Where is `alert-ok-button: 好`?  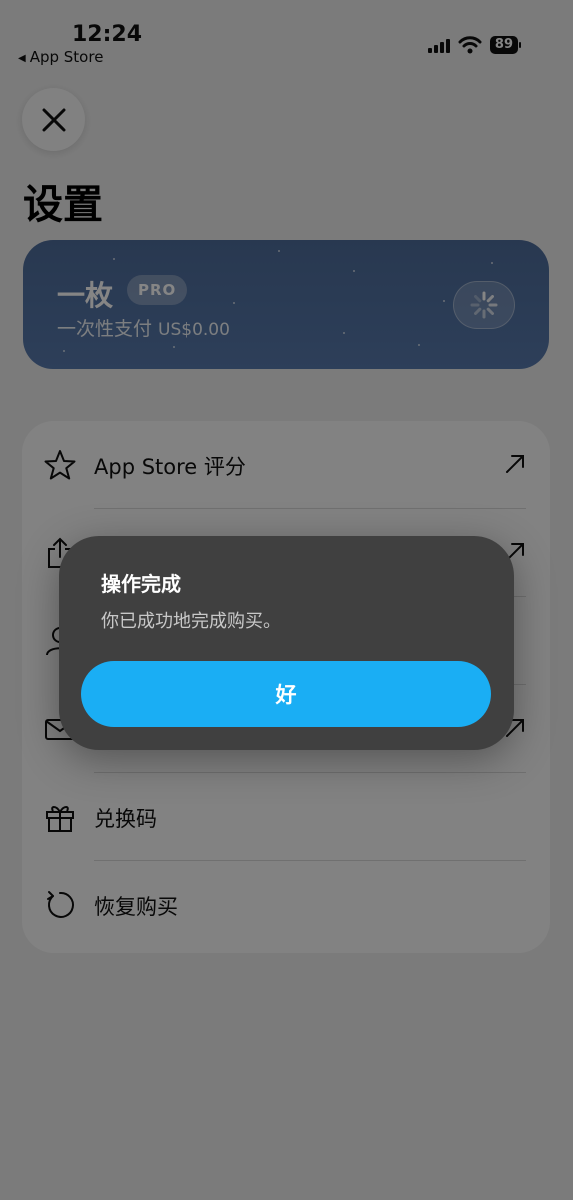 alert-ok-button: 好 is located at coordinates (286, 694).